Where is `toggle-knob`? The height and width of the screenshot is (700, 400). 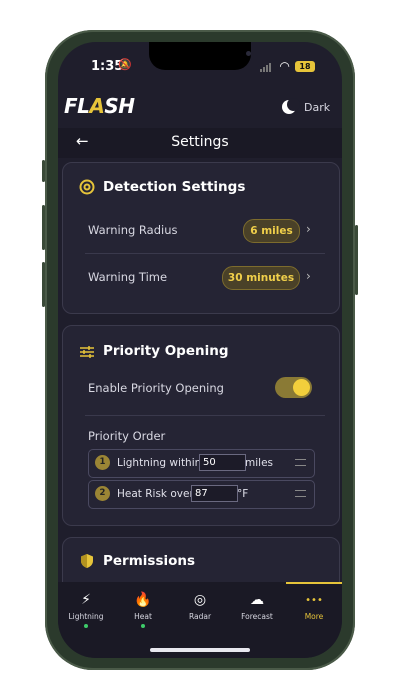 toggle-knob is located at coordinates (301, 387).